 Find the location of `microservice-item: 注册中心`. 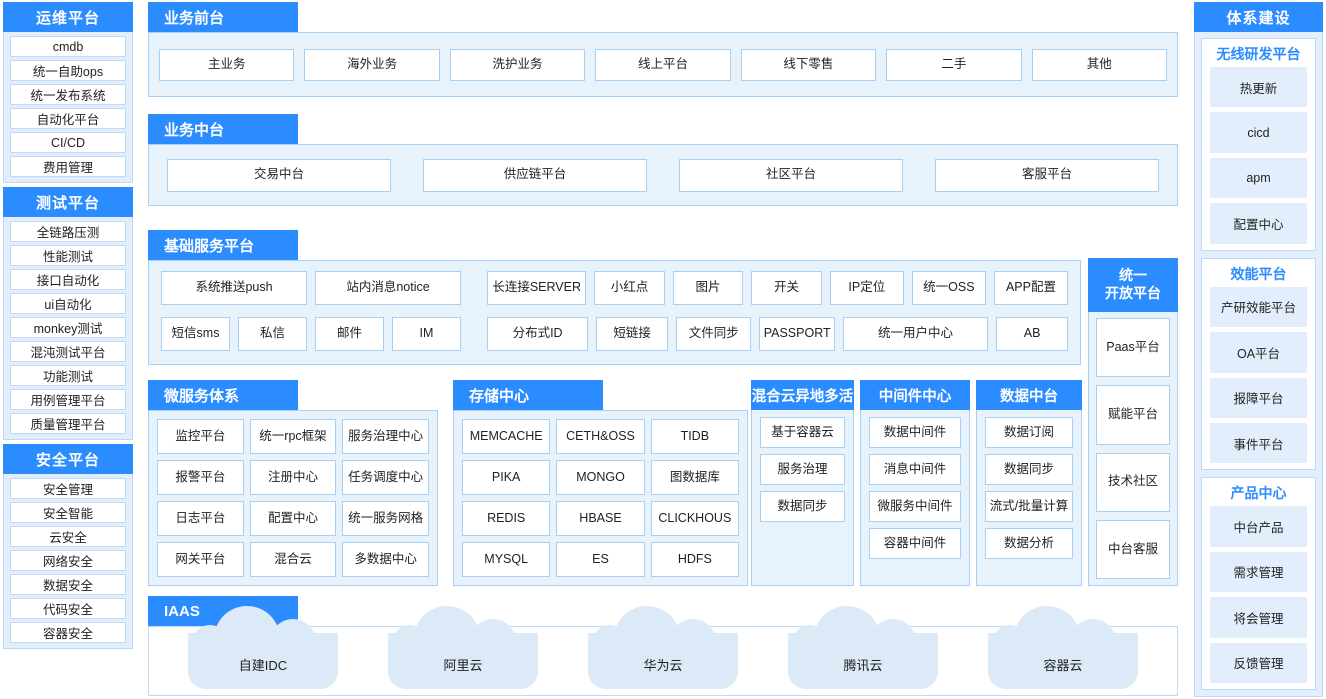

microservice-item: 注册中心 is located at coordinates (293, 477).